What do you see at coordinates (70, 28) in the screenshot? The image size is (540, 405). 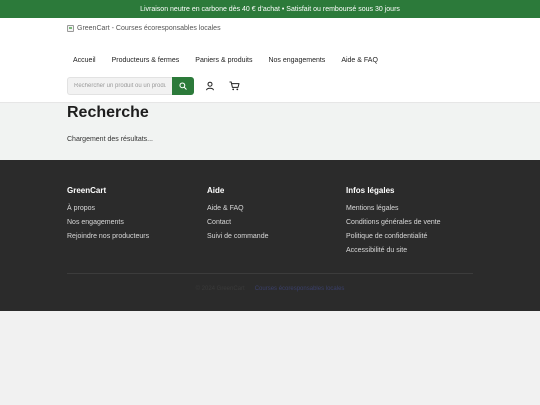 I see `broken-image-icon` at bounding box center [70, 28].